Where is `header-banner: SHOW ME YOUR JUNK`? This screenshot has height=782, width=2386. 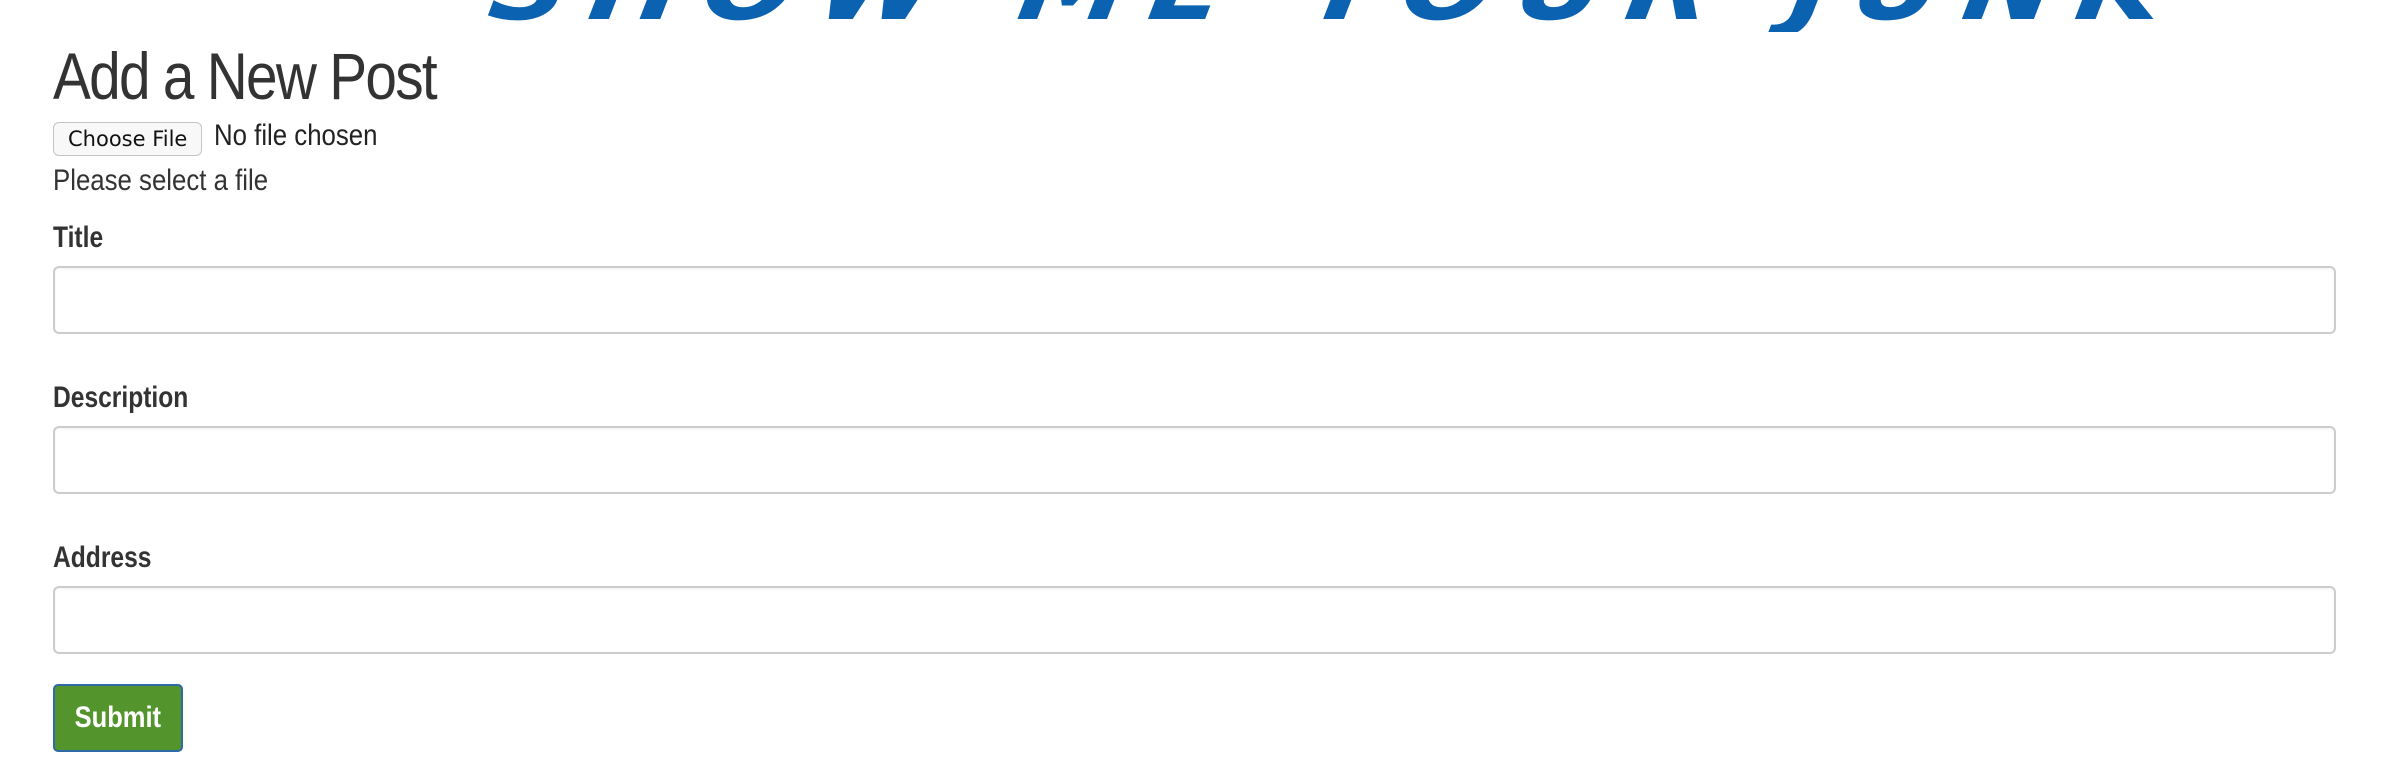
header-banner: SHOW ME YOUR JUNK is located at coordinates (1193, 16).